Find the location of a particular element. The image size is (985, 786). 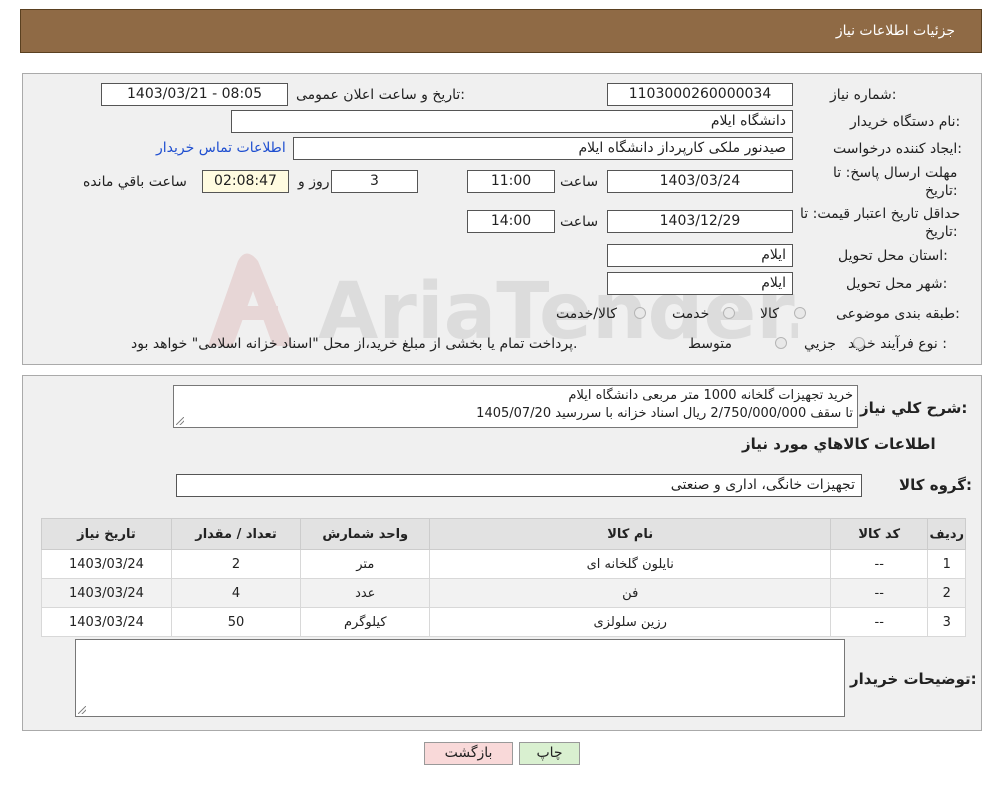

deadline-time-label: ساعت is located at coordinates (579, 182).